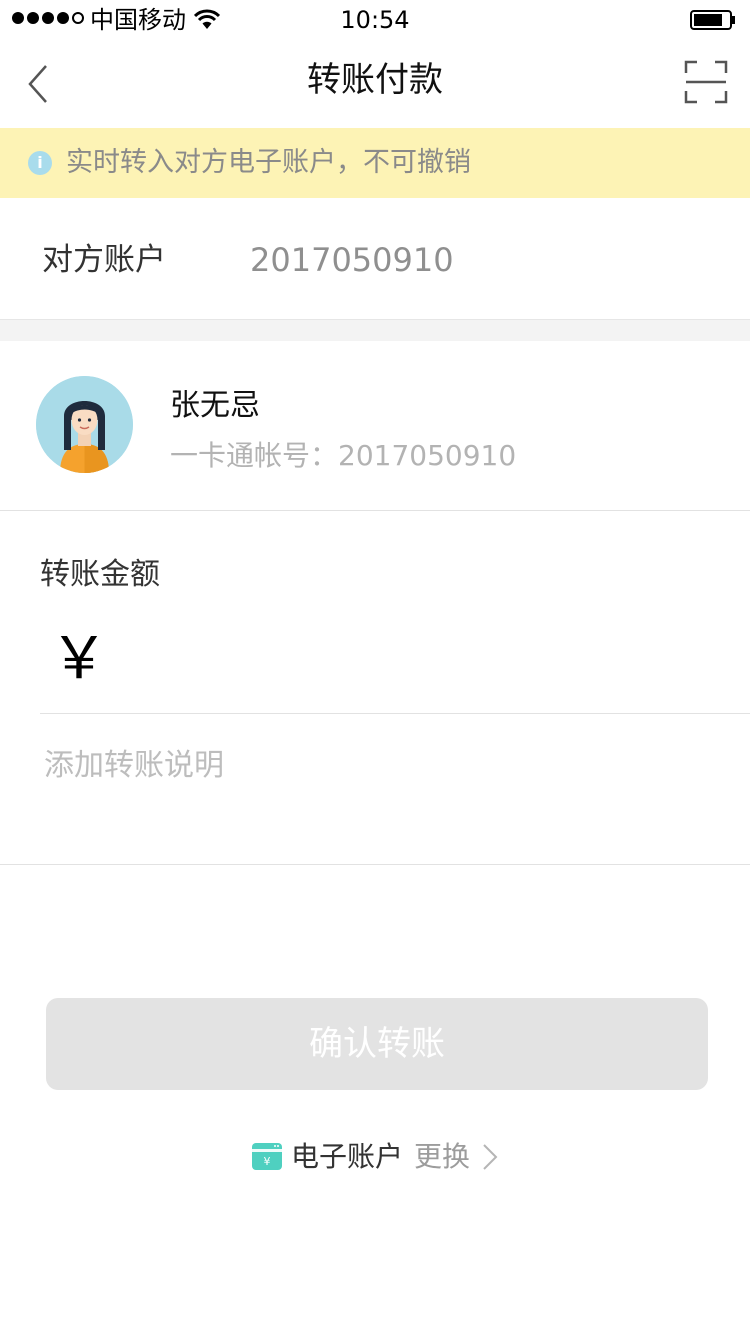  What do you see at coordinates (40, 163) in the screenshot?
I see `info-icon: i` at bounding box center [40, 163].